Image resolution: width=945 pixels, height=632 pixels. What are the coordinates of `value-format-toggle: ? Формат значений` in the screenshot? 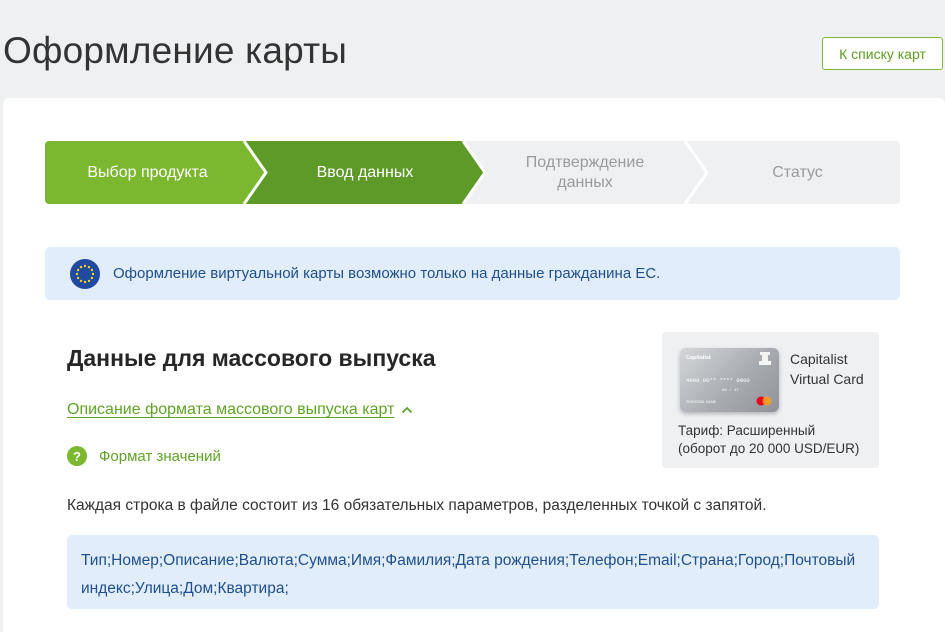 It's located at (144, 456).